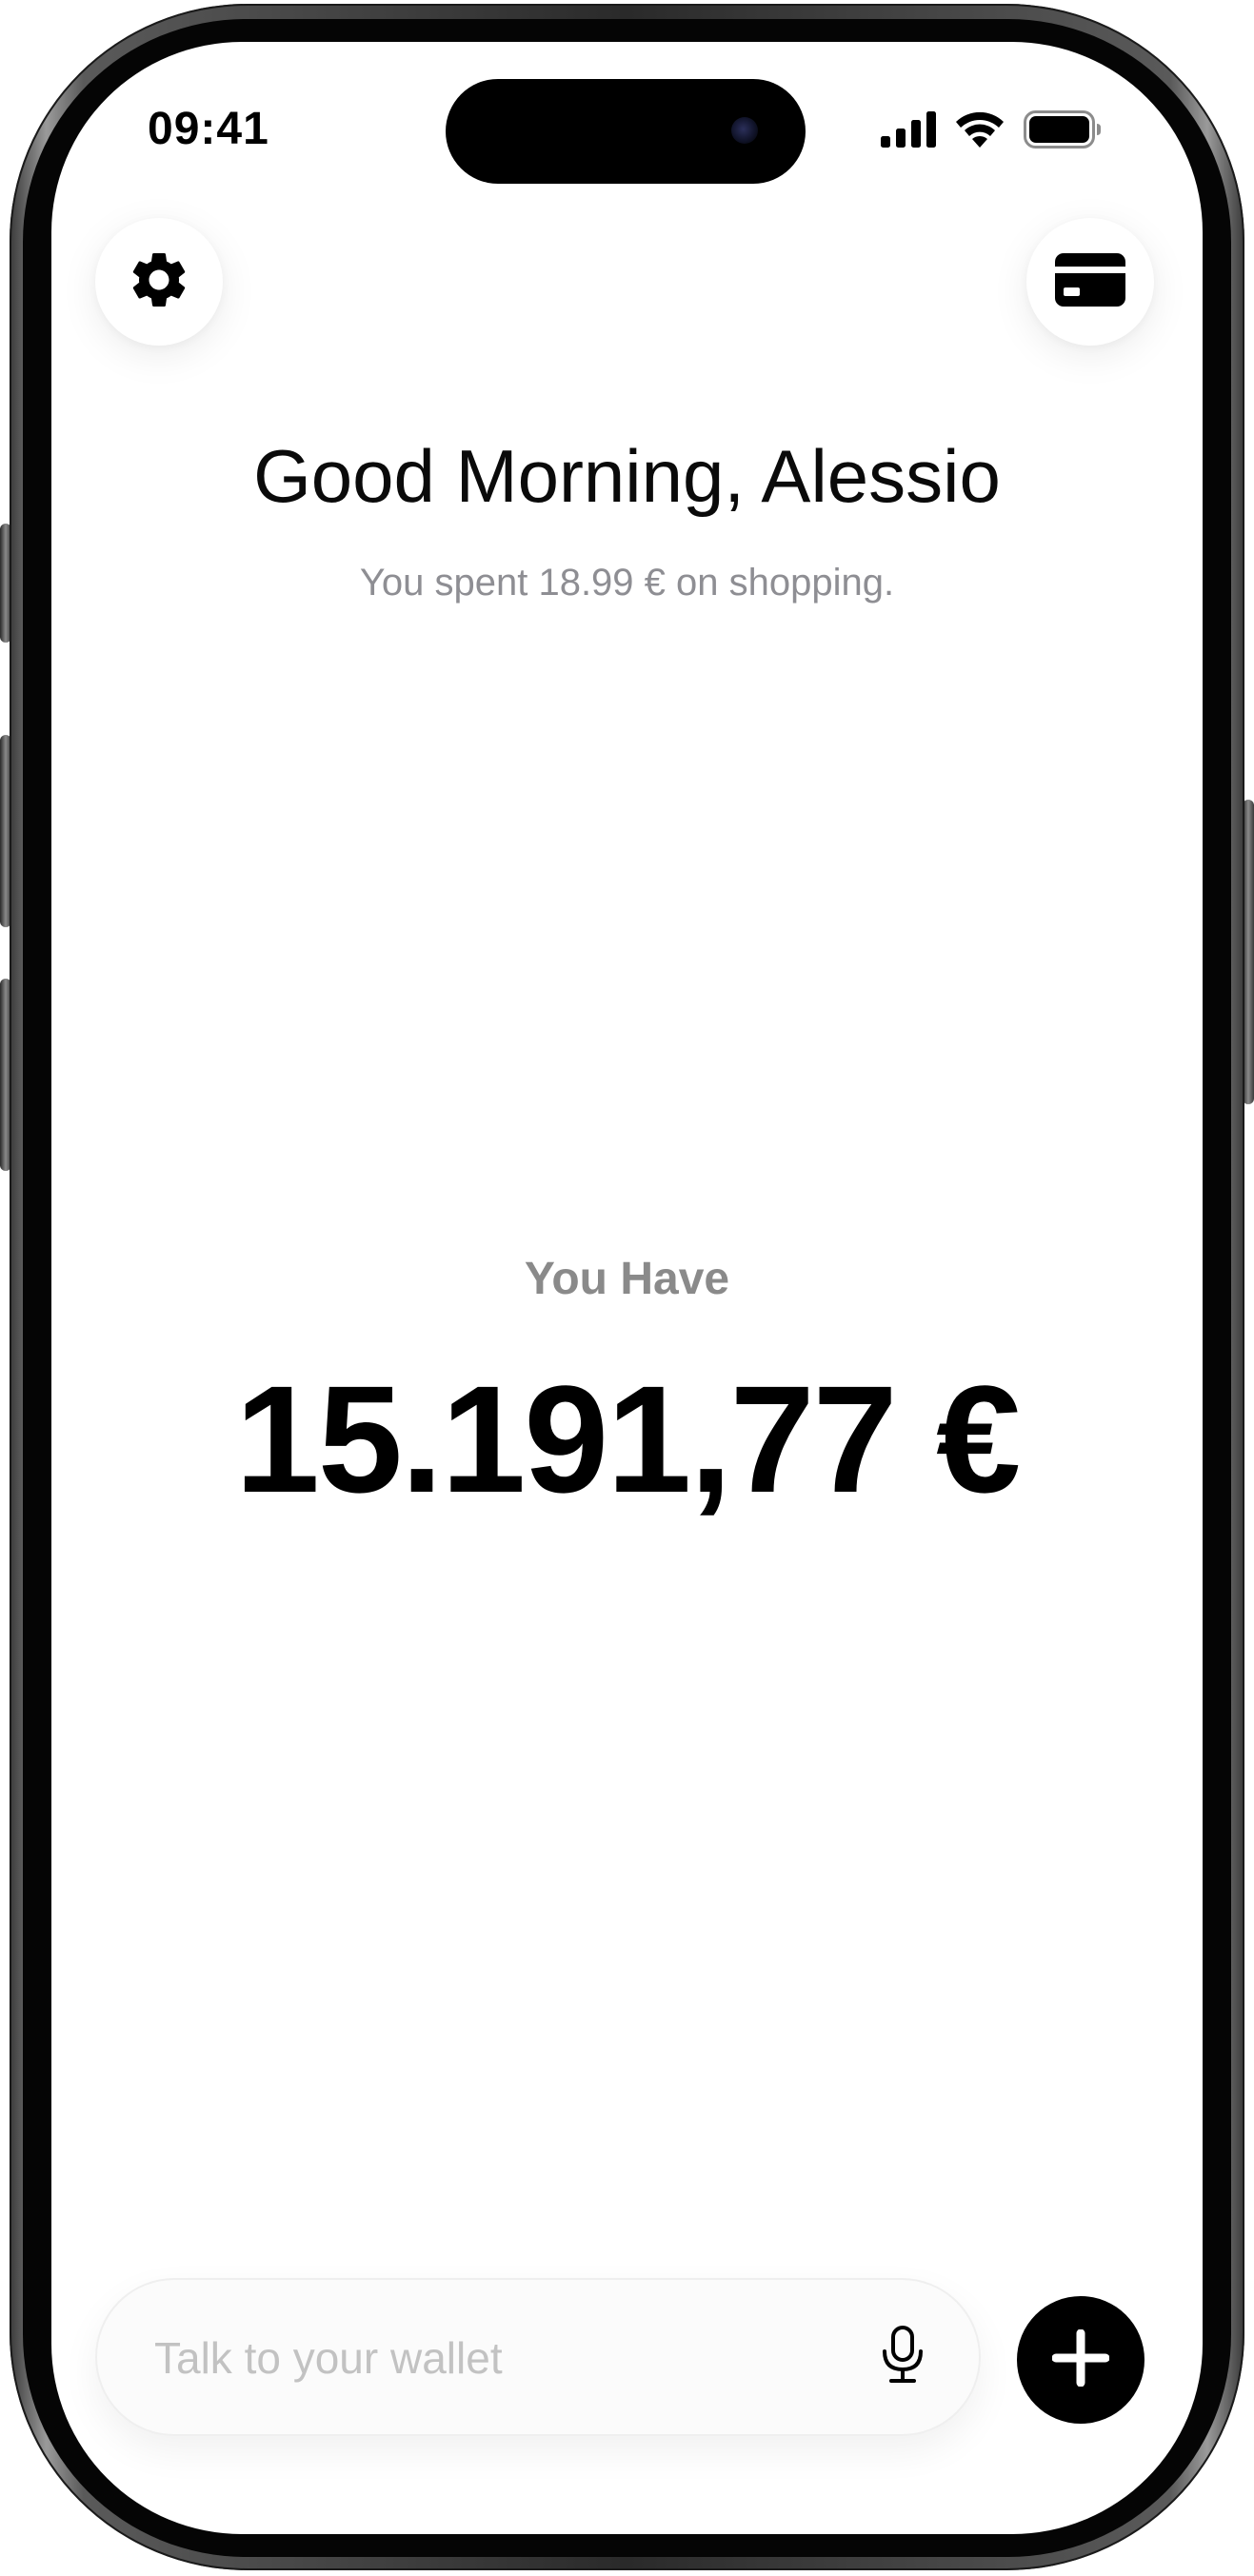  I want to click on balance-label: You Have, so click(627, 1279).